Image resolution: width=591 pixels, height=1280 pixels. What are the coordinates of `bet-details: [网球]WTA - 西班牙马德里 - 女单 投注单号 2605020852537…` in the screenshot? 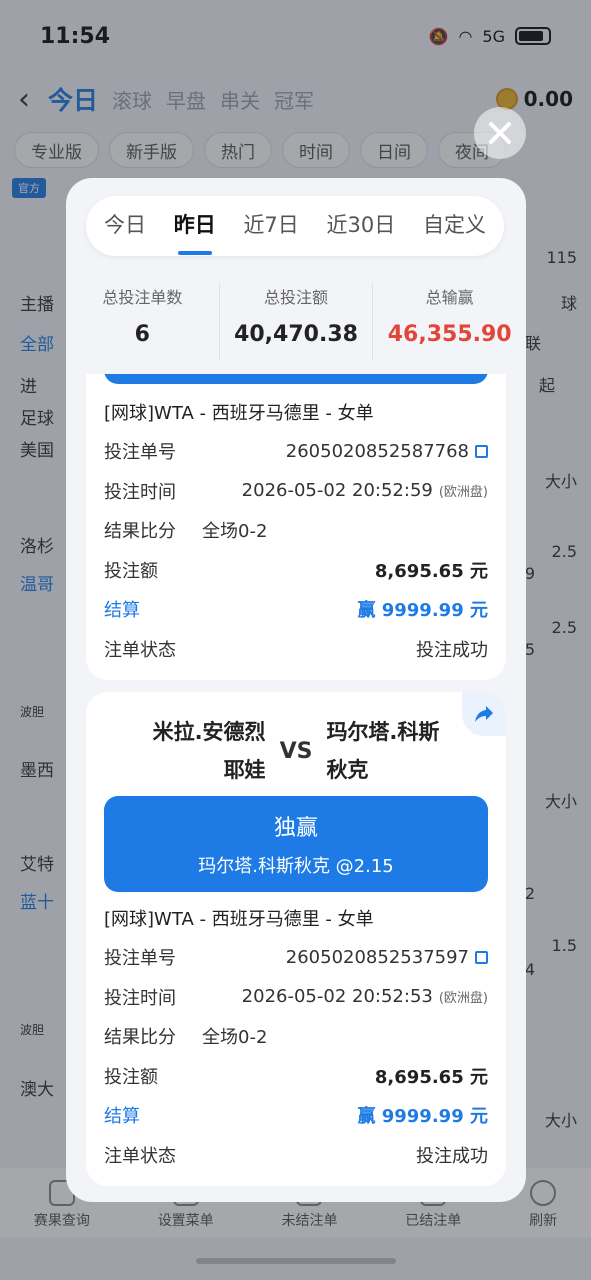 It's located at (296, 1036).